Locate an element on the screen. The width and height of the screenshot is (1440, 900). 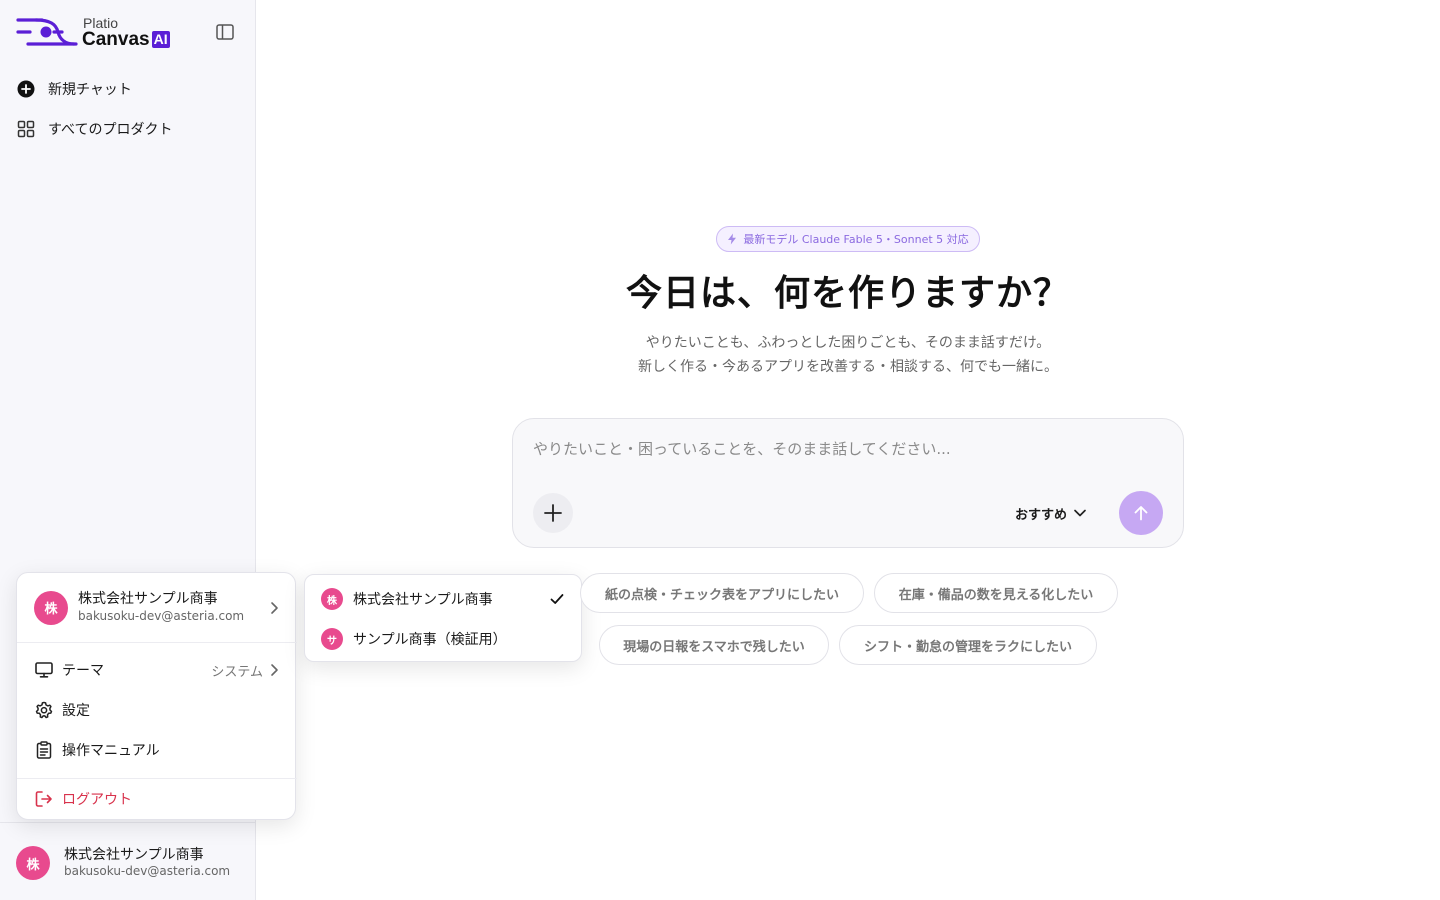
arrow-up-icon is located at coordinates (1141, 513).